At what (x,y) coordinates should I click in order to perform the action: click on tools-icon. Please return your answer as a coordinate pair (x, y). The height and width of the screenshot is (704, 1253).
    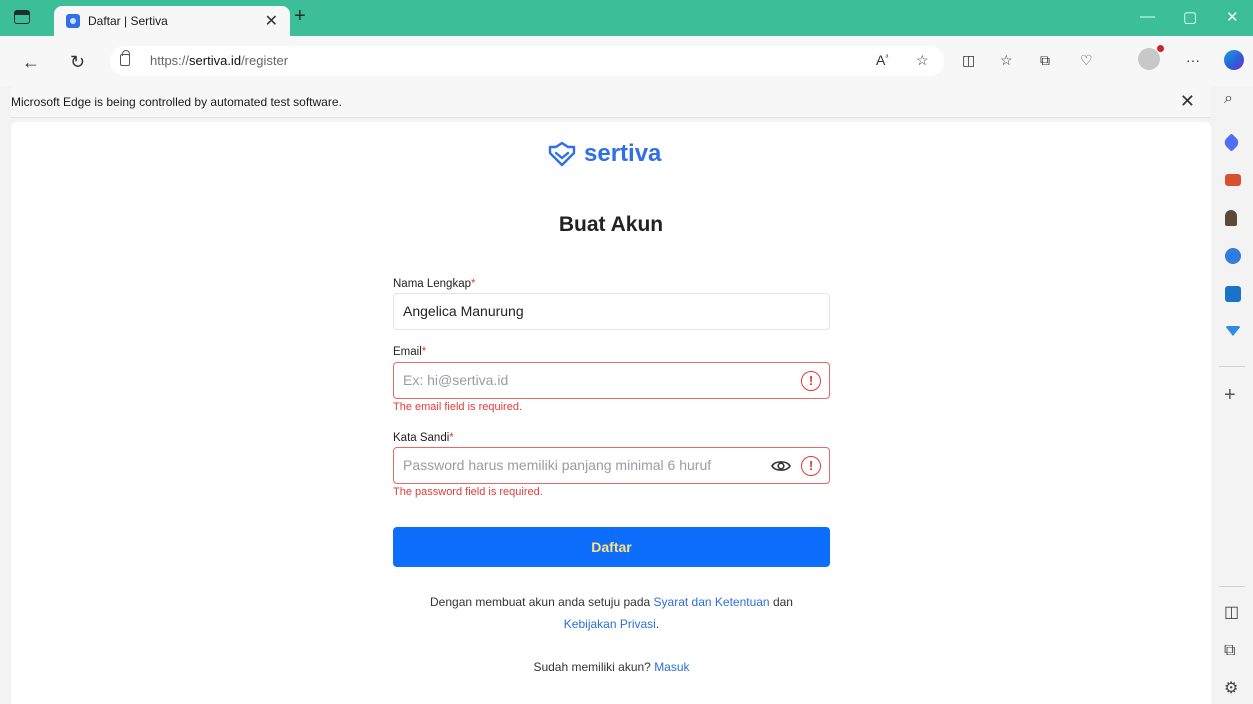
    Looking at the image, I should click on (1233, 180).